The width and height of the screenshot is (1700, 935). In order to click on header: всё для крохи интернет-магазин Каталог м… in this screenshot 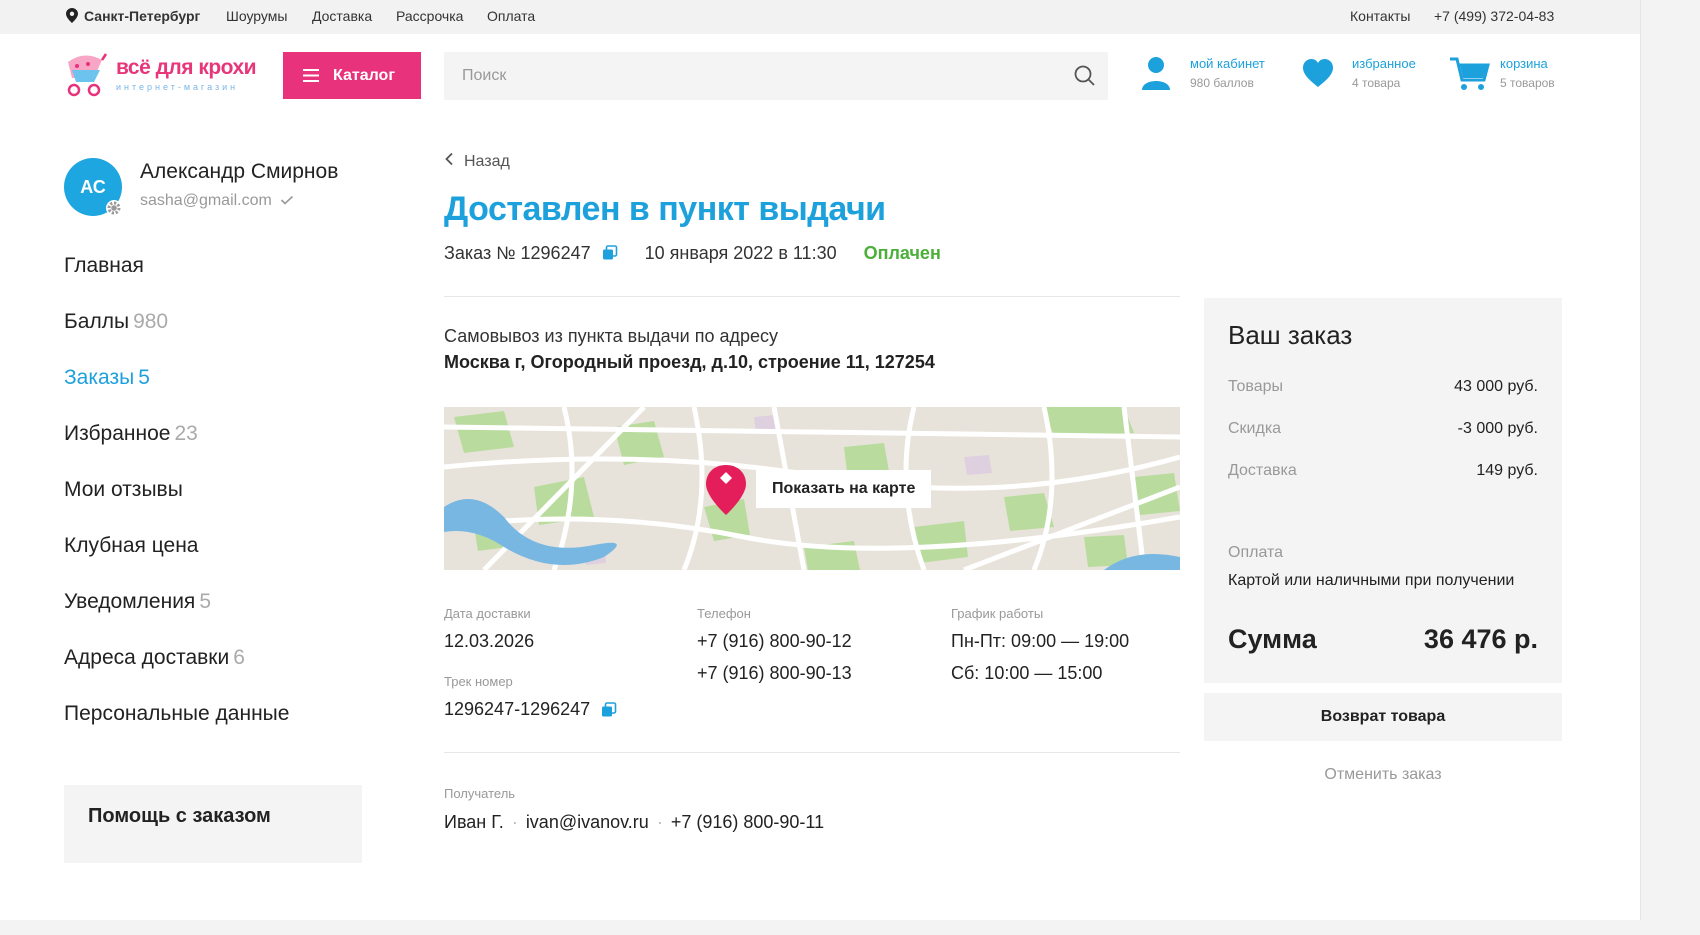, I will do `click(820, 75)`.